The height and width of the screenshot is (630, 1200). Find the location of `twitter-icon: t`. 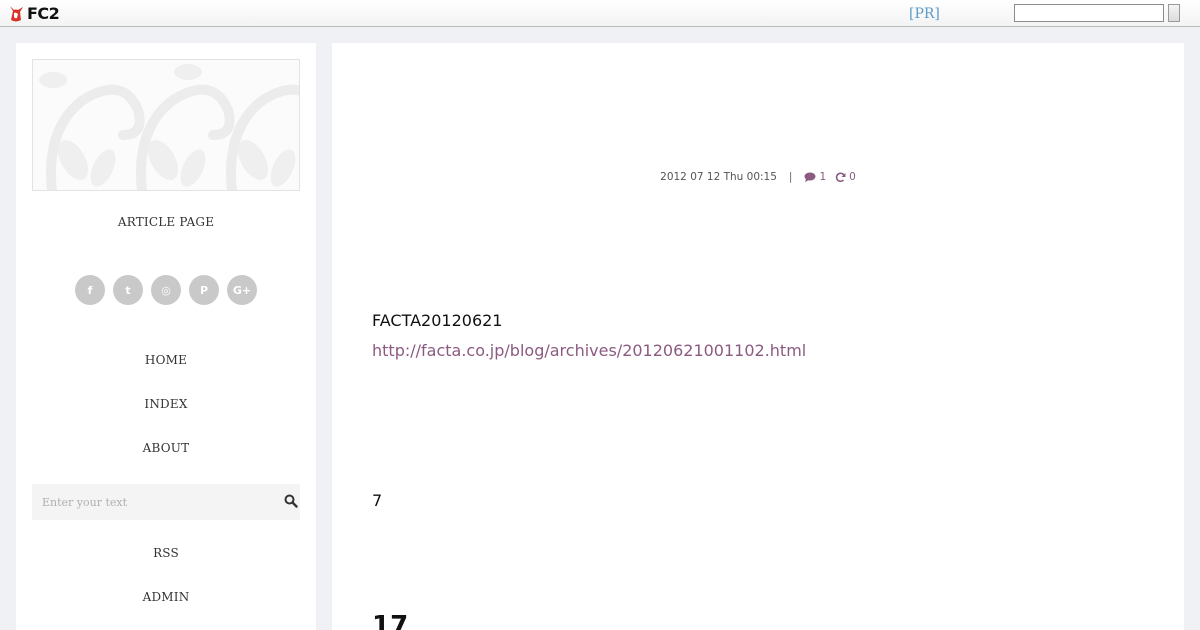

twitter-icon: t is located at coordinates (128, 290).